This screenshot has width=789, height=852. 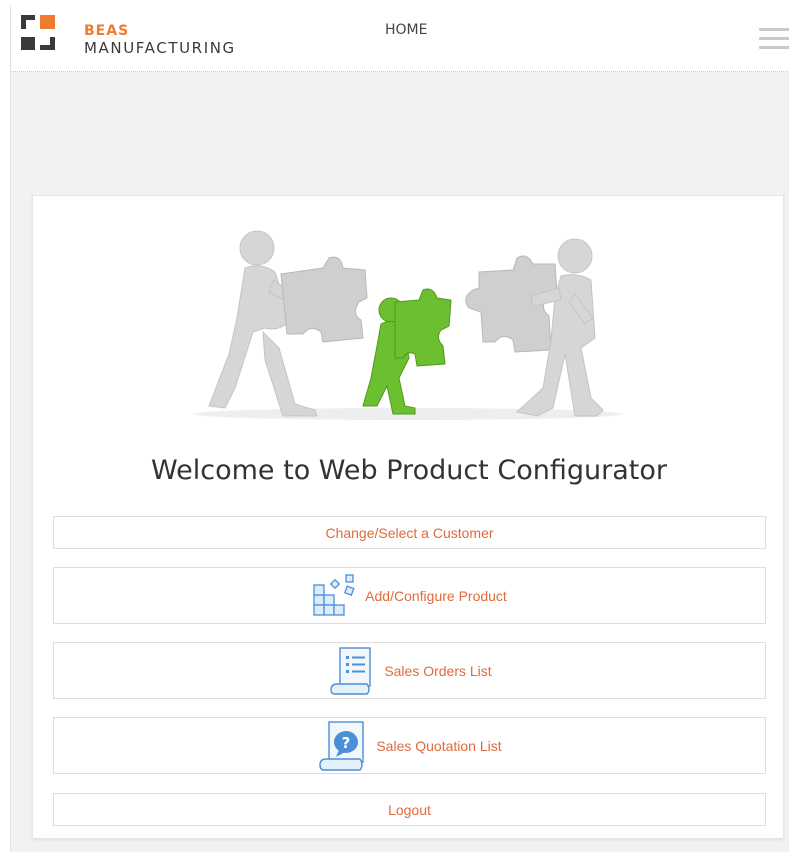 I want to click on quotation-question-icon: ?, so click(x=342, y=746).